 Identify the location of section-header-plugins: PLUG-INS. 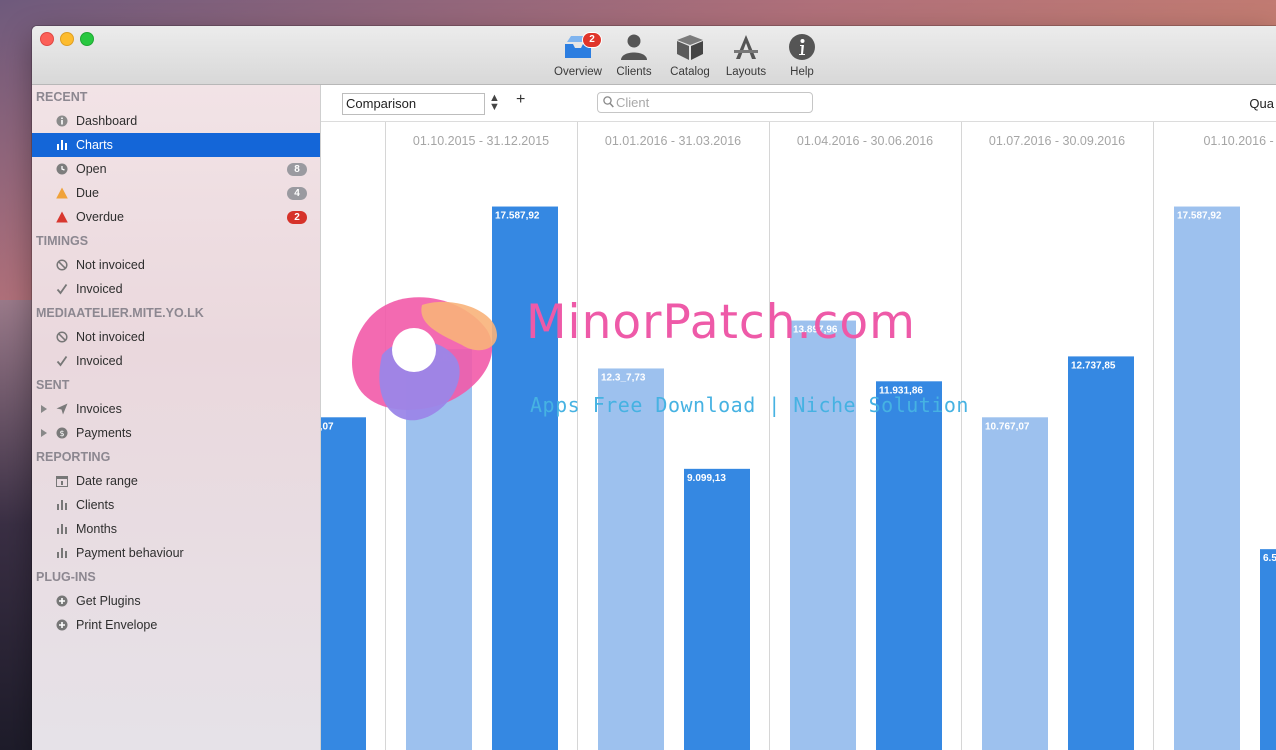
(66, 577).